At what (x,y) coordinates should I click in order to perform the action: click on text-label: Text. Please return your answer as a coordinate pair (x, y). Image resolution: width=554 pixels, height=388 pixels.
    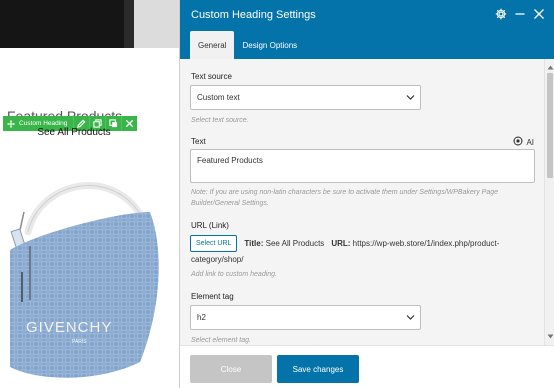
    Looking at the image, I should click on (198, 141).